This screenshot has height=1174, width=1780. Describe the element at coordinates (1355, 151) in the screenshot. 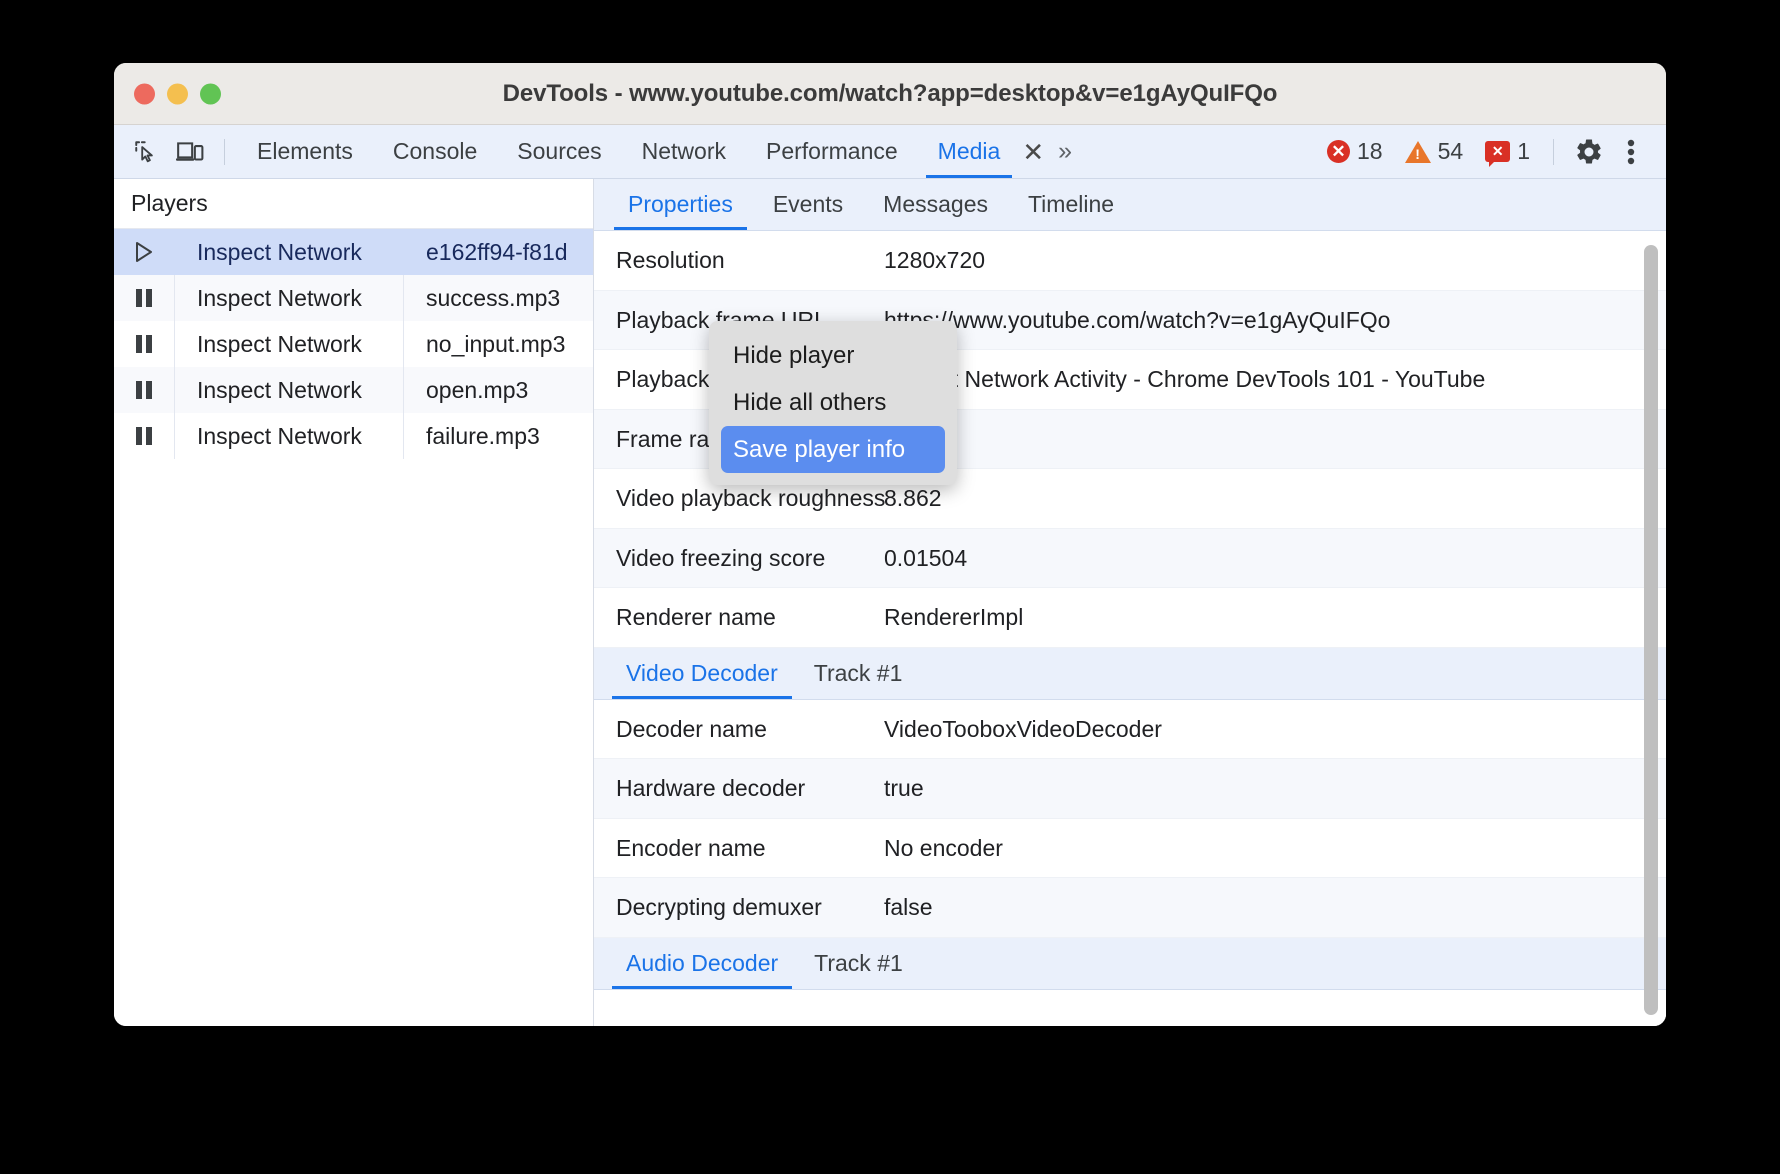

I see `error-counter: ✕ 18` at that location.